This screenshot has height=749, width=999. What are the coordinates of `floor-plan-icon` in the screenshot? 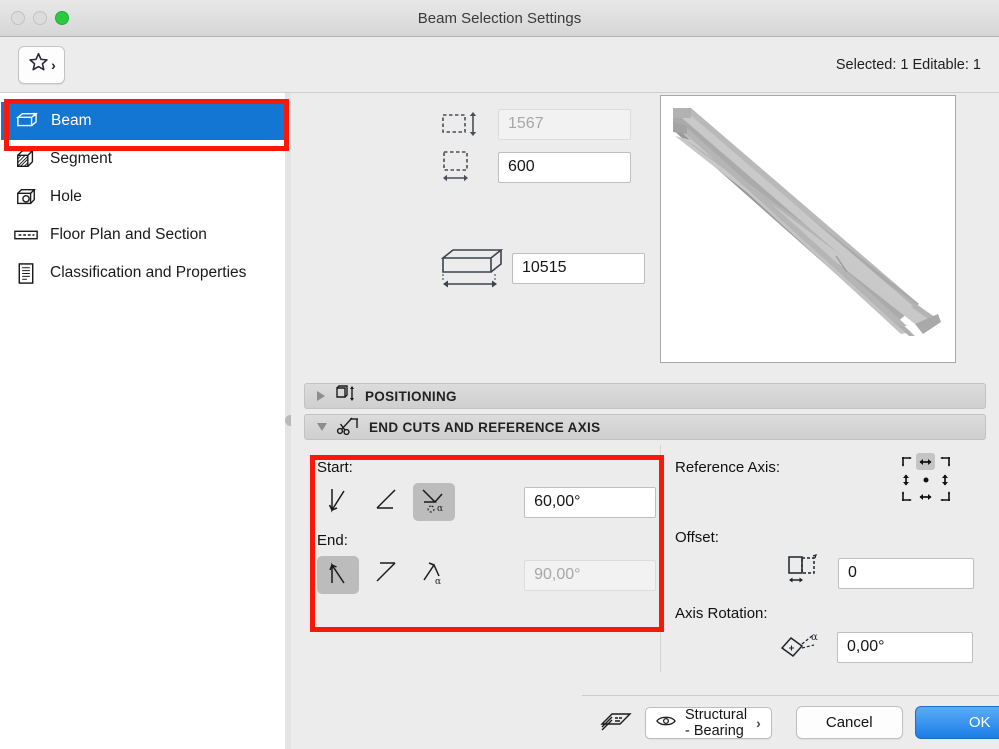 It's located at (26, 235).